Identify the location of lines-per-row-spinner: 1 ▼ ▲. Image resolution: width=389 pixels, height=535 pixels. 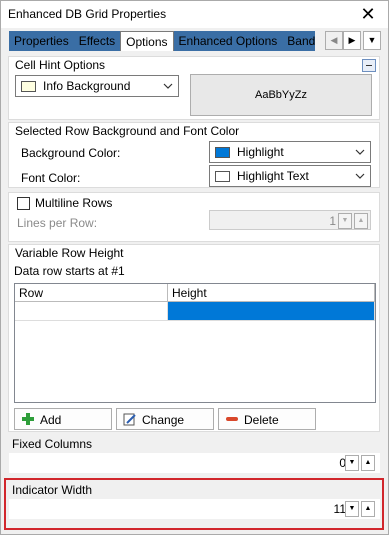
(290, 220).